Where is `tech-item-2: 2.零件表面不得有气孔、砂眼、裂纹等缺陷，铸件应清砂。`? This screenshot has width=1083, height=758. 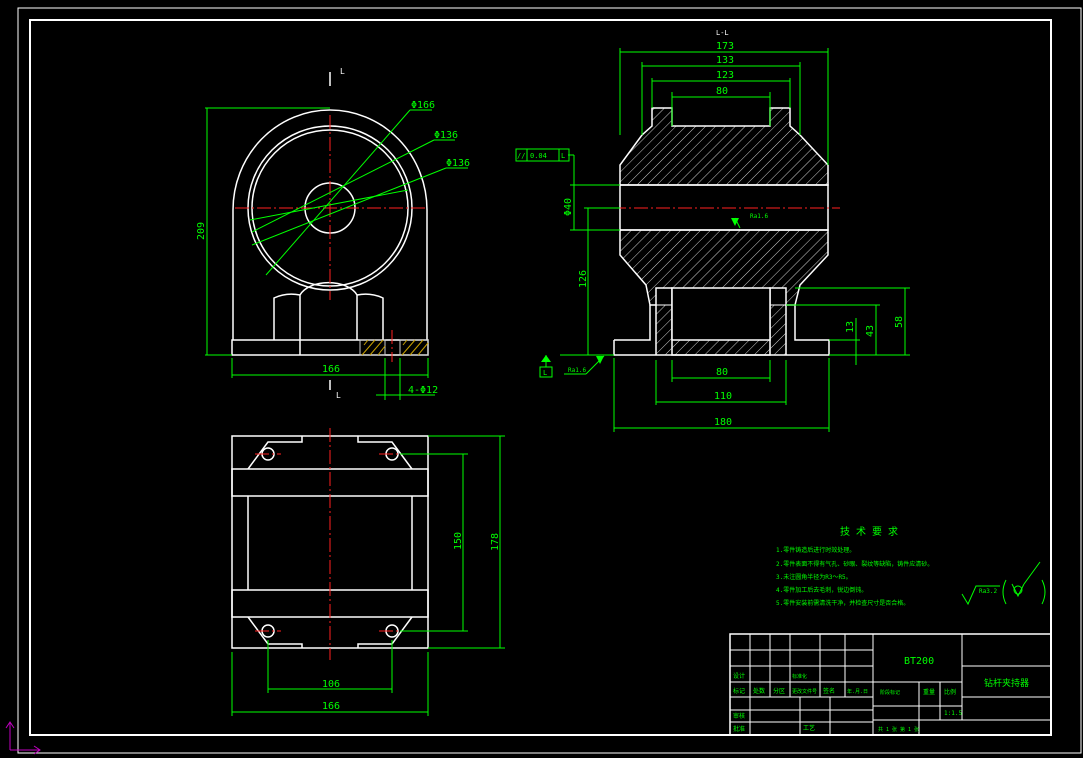
tech-item-2: 2.零件表面不得有气孔、砂眼、裂纹等缺陷，铸件应清砂。 is located at coordinates (854, 564).